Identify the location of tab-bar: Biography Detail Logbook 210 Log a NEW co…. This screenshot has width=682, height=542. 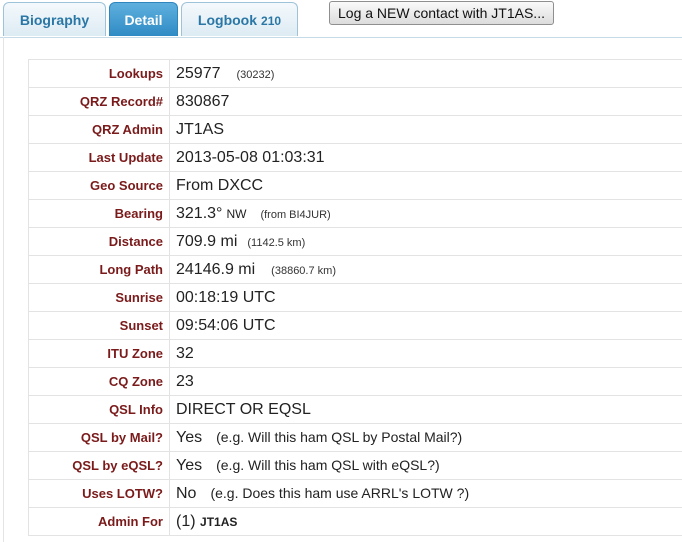
(341, 19).